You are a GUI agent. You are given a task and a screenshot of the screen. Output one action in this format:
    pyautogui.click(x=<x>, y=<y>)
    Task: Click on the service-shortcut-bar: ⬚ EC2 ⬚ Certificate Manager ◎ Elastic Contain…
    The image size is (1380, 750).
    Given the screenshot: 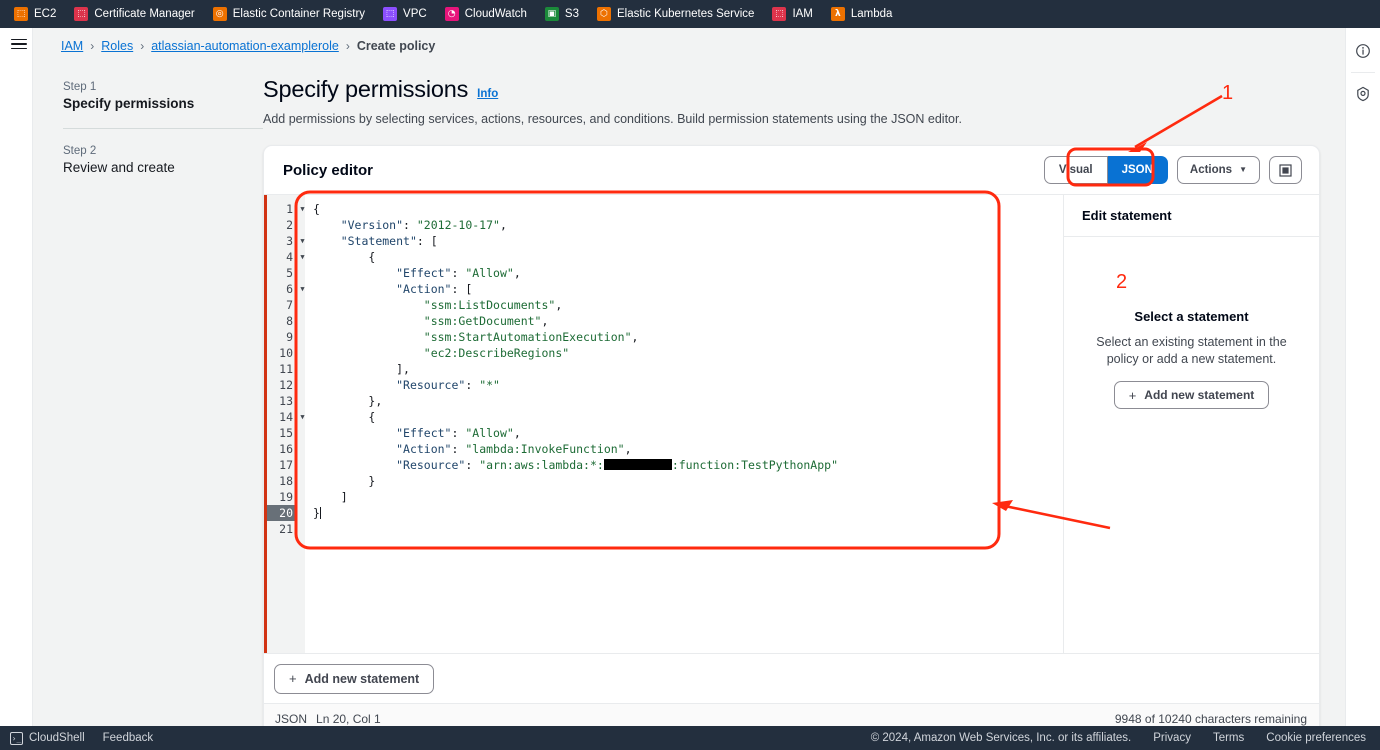 What is the action you would take?
    pyautogui.click(x=690, y=14)
    